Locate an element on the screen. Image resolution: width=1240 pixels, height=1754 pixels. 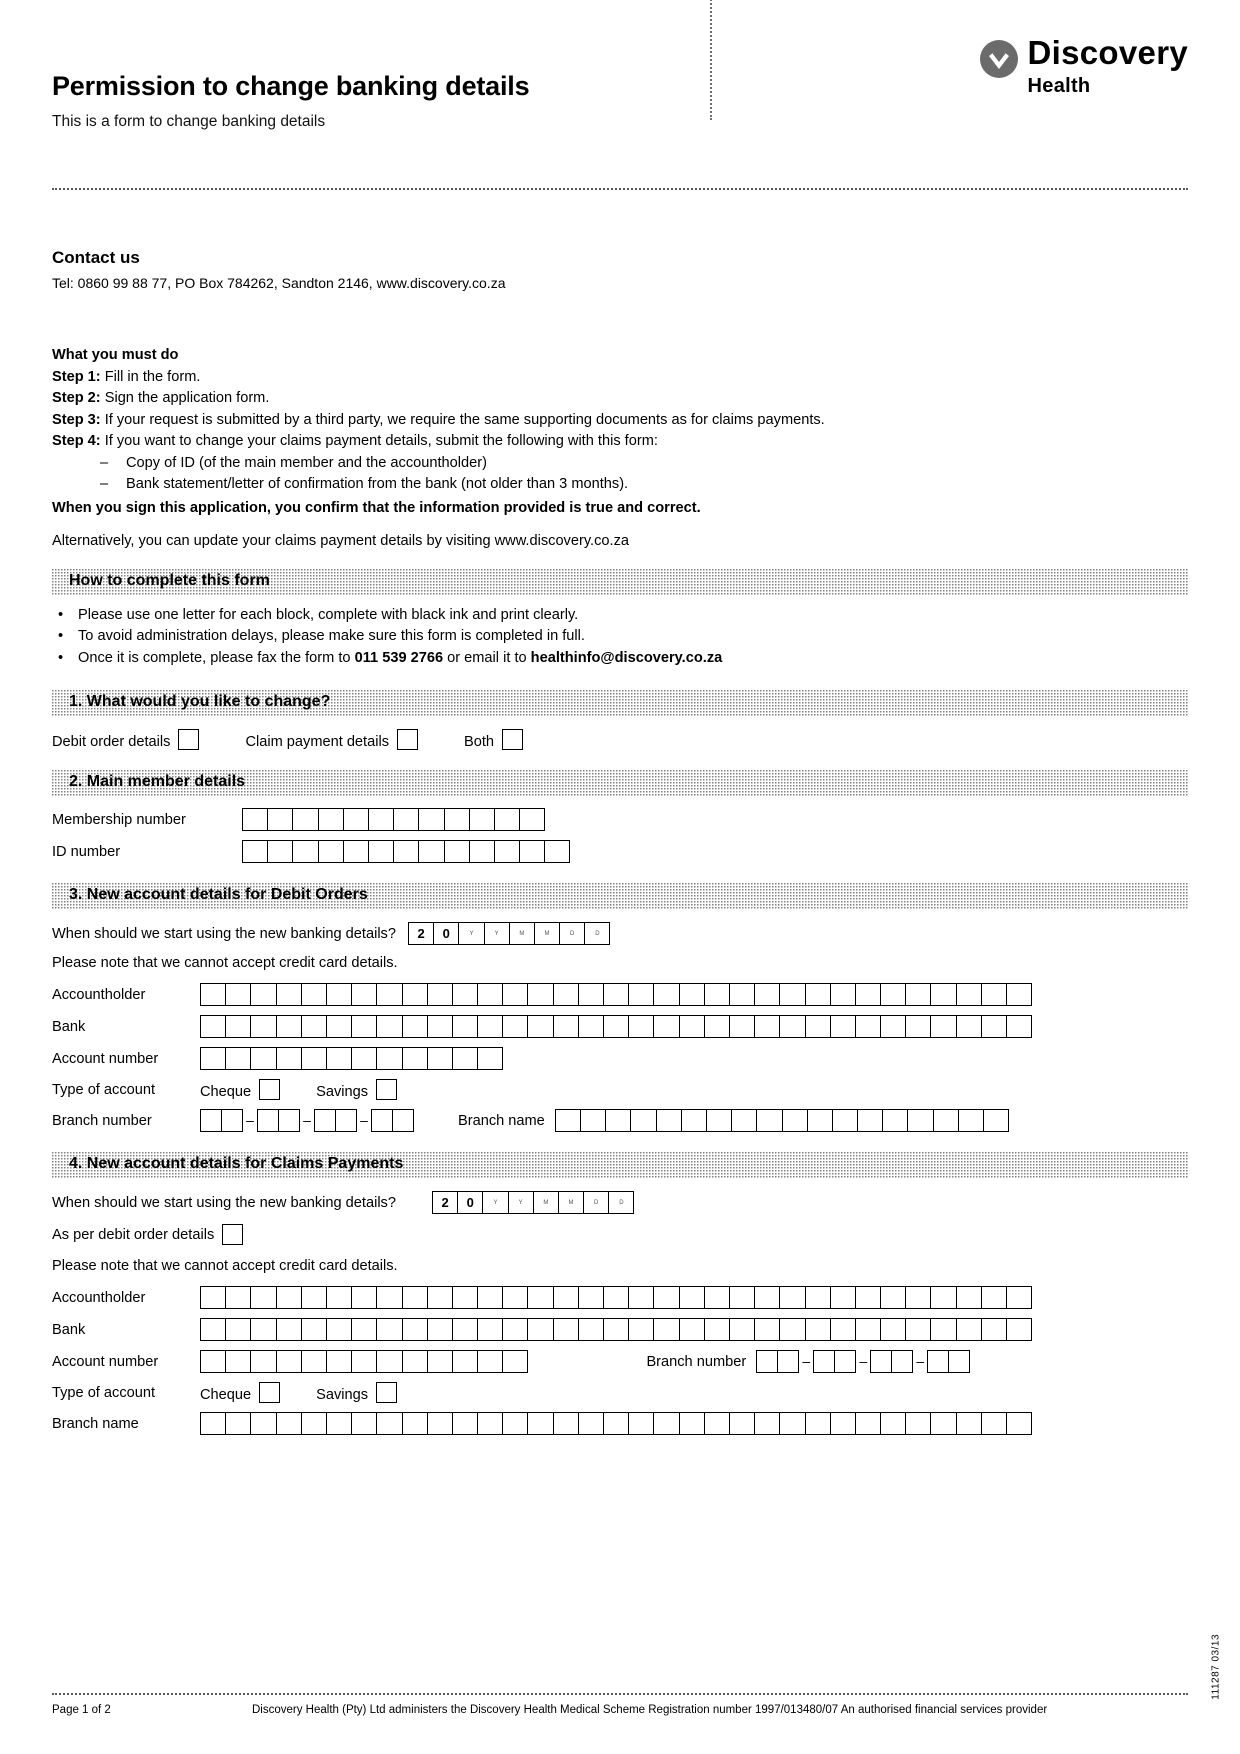
checkbox-savings is located at coordinates (387, 1090).